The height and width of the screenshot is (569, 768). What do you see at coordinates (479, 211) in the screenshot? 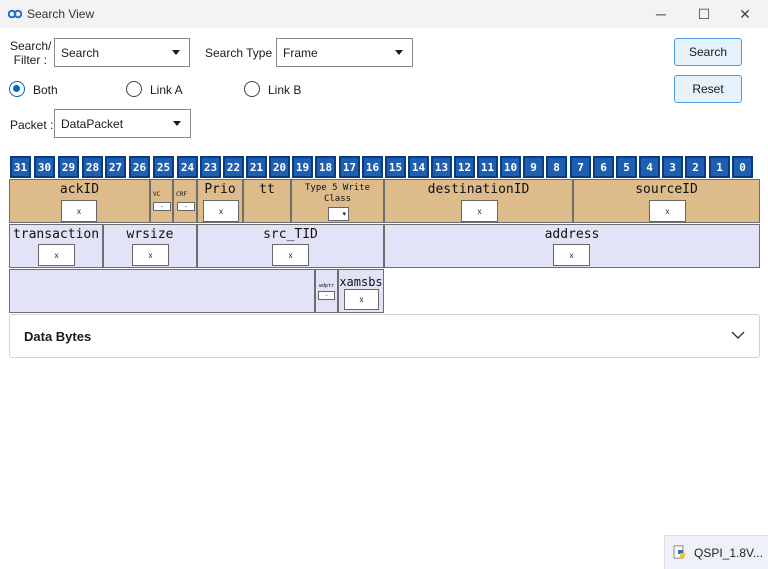
I see `field-destinationid-input: x` at bounding box center [479, 211].